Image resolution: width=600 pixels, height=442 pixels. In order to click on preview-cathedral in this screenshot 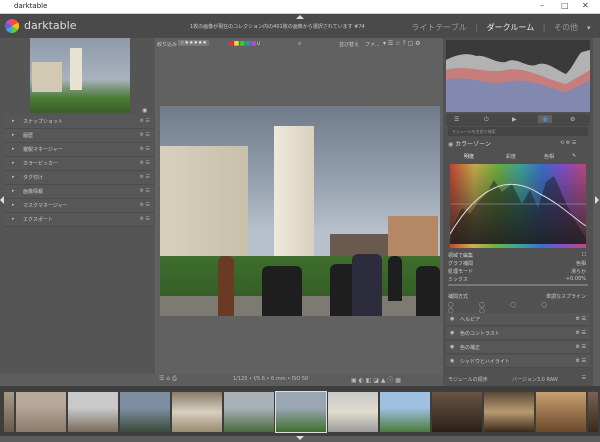, I will do `click(47, 77)`.